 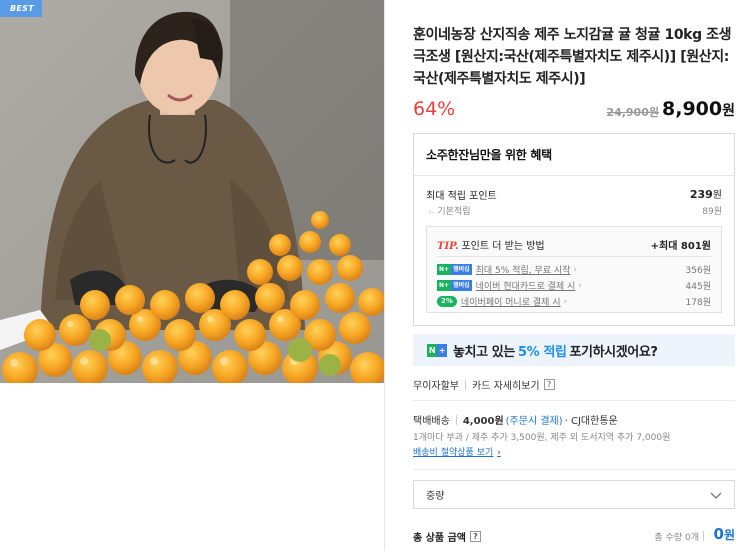 I want to click on naver-plus-icon: N +, so click(x=437, y=350).